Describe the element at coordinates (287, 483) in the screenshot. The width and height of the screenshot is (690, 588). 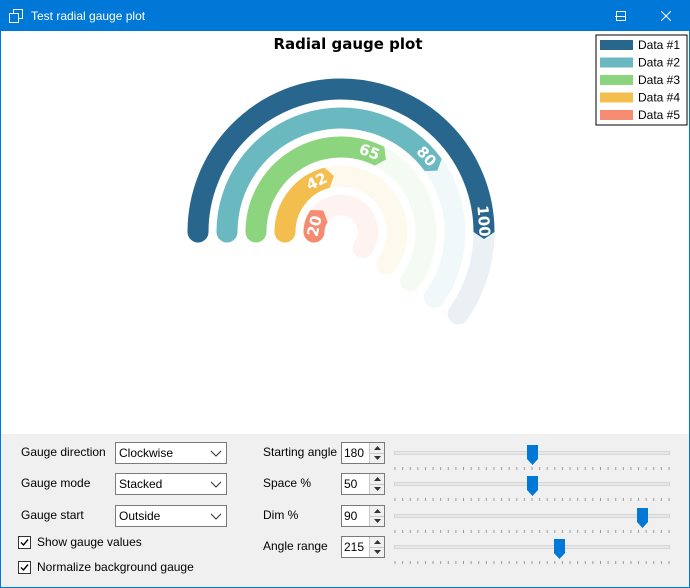
I see `space-label: Space %` at that location.